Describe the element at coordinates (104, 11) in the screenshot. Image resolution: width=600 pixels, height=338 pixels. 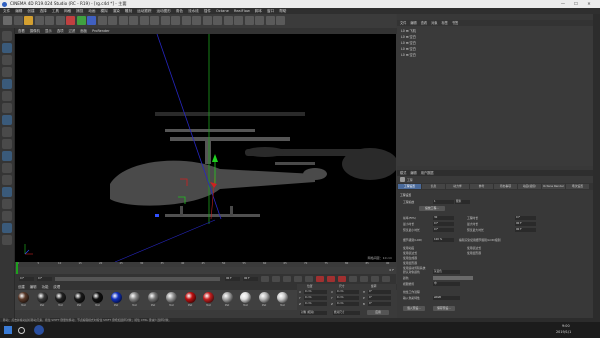
I see `menu-item: 模拟` at that location.